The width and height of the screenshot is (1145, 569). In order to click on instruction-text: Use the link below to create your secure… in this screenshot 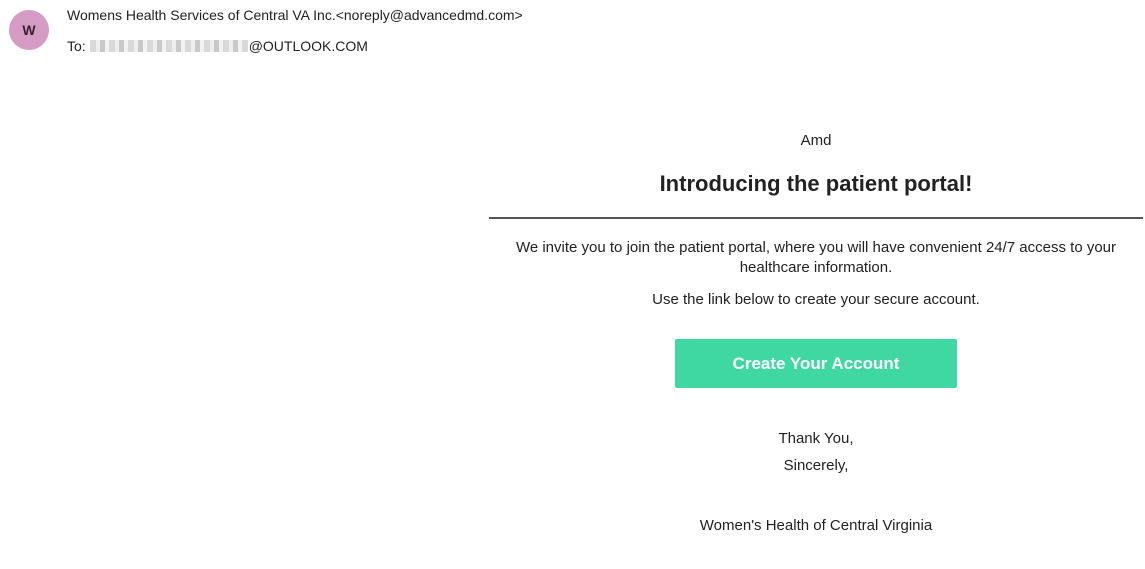, I will do `click(816, 299)`.